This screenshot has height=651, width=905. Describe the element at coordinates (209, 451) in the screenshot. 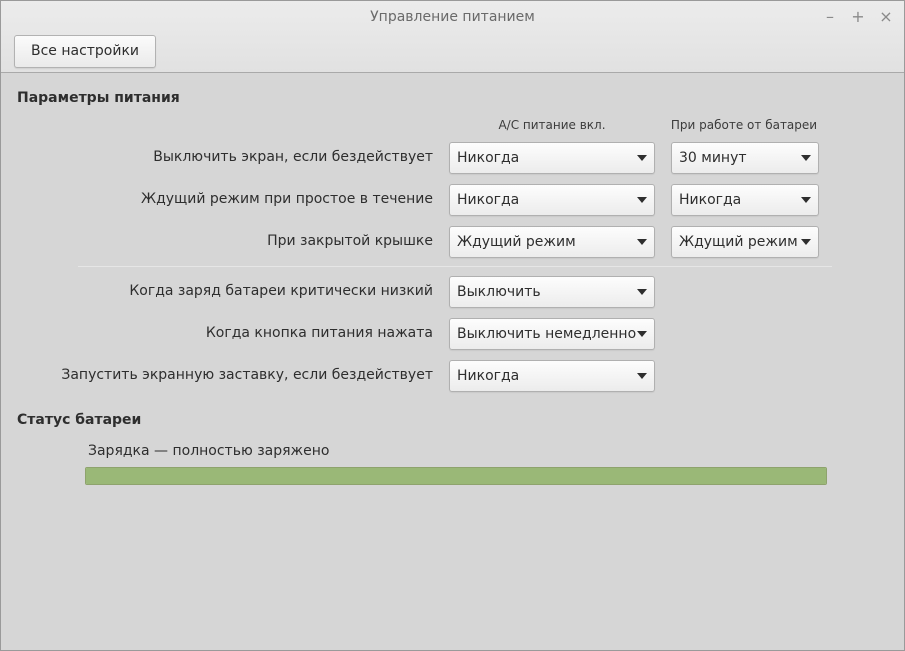

I see `battery-status-text: Зарядка — полностью заряжено` at that location.